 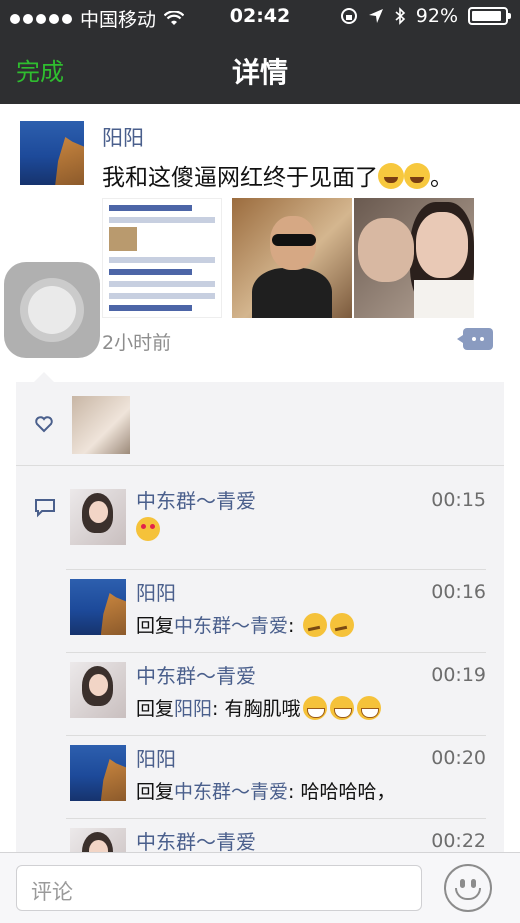 I want to click on comment-input: 评论, so click(x=219, y=888).